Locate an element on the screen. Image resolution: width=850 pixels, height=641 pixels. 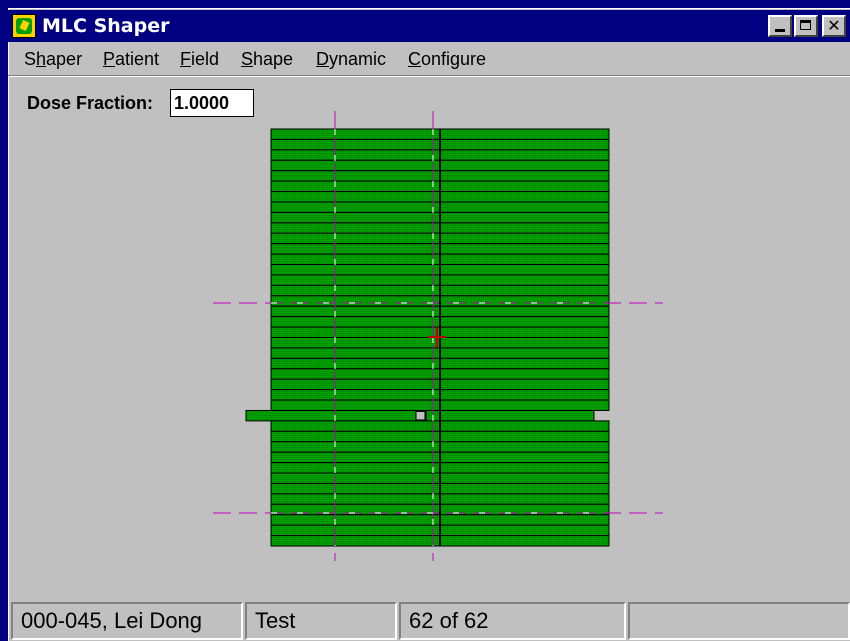
desktop-edge is located at coordinates (4, 320).